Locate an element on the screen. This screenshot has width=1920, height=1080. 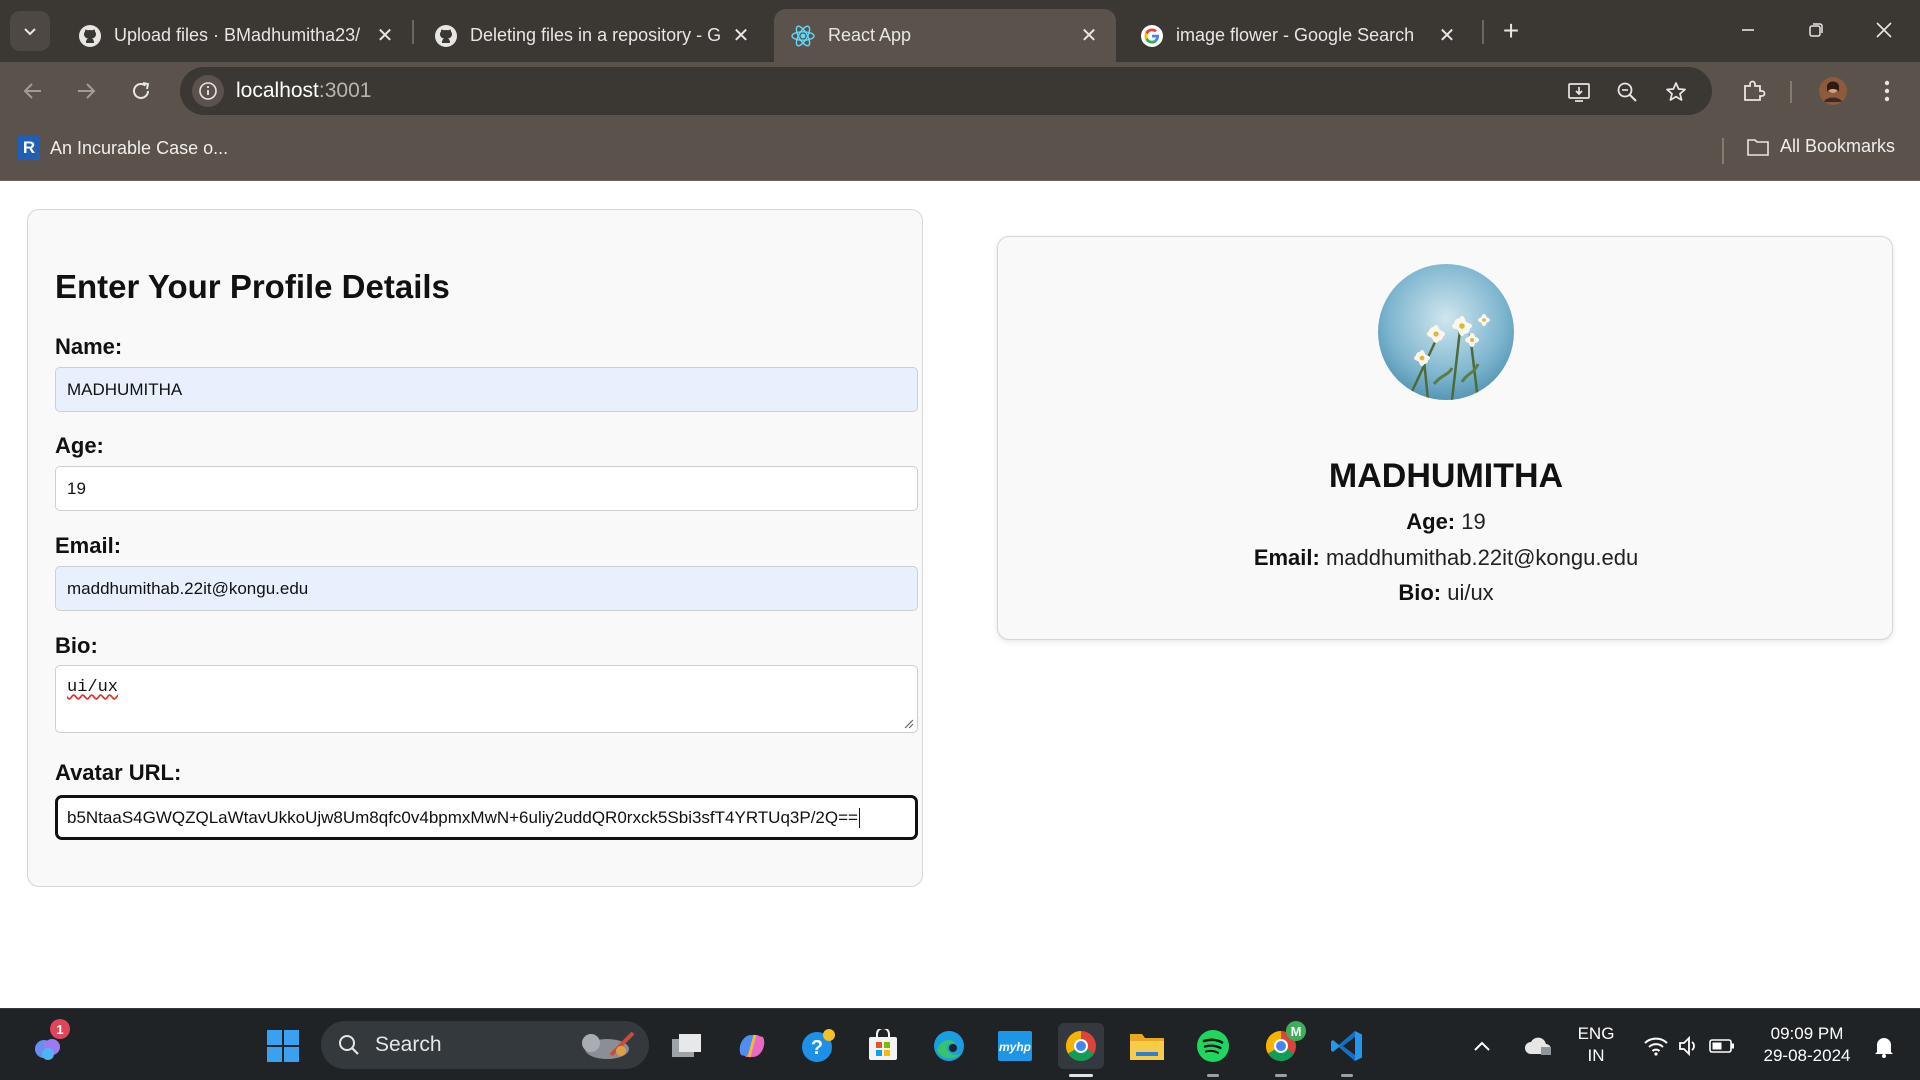
copilot-button is located at coordinates (752, 1046).